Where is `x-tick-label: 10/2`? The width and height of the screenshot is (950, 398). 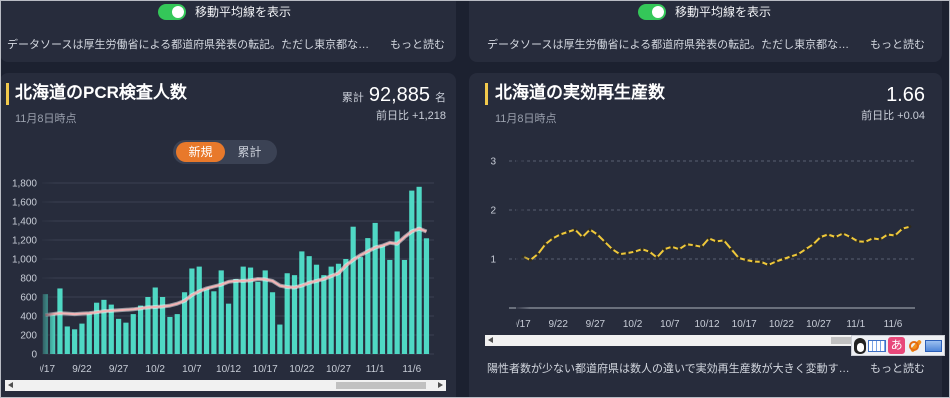 x-tick-label: 10/2 is located at coordinates (633, 324).